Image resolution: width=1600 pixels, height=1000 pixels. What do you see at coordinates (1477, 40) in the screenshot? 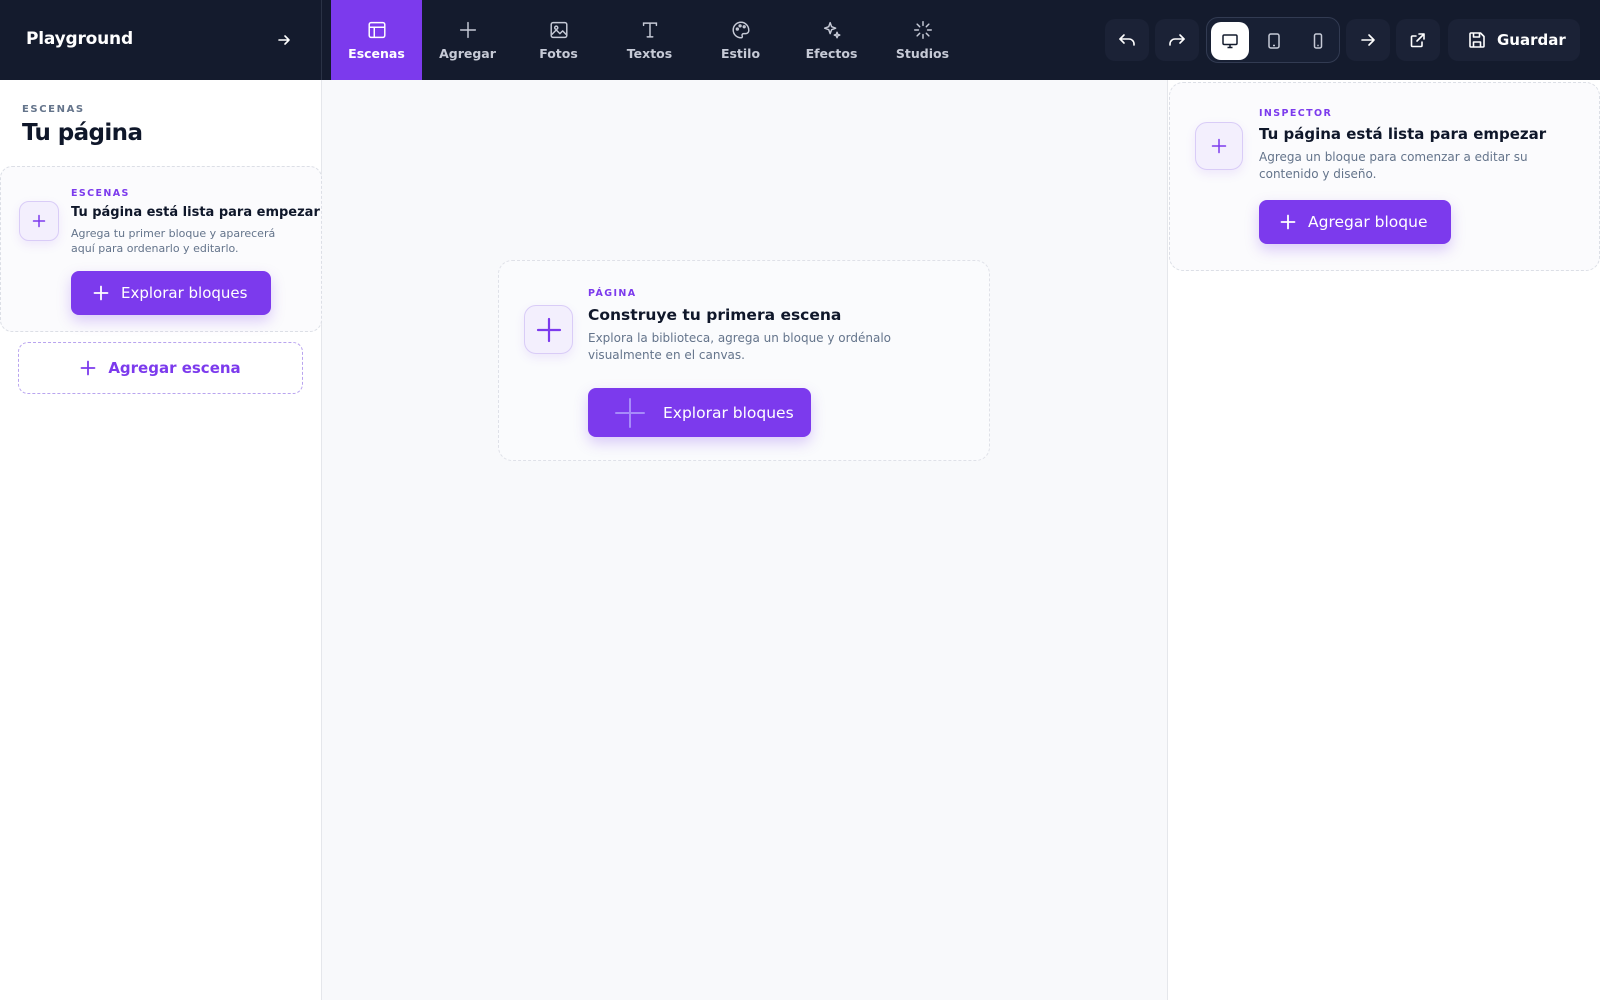
I see `save-icon` at bounding box center [1477, 40].